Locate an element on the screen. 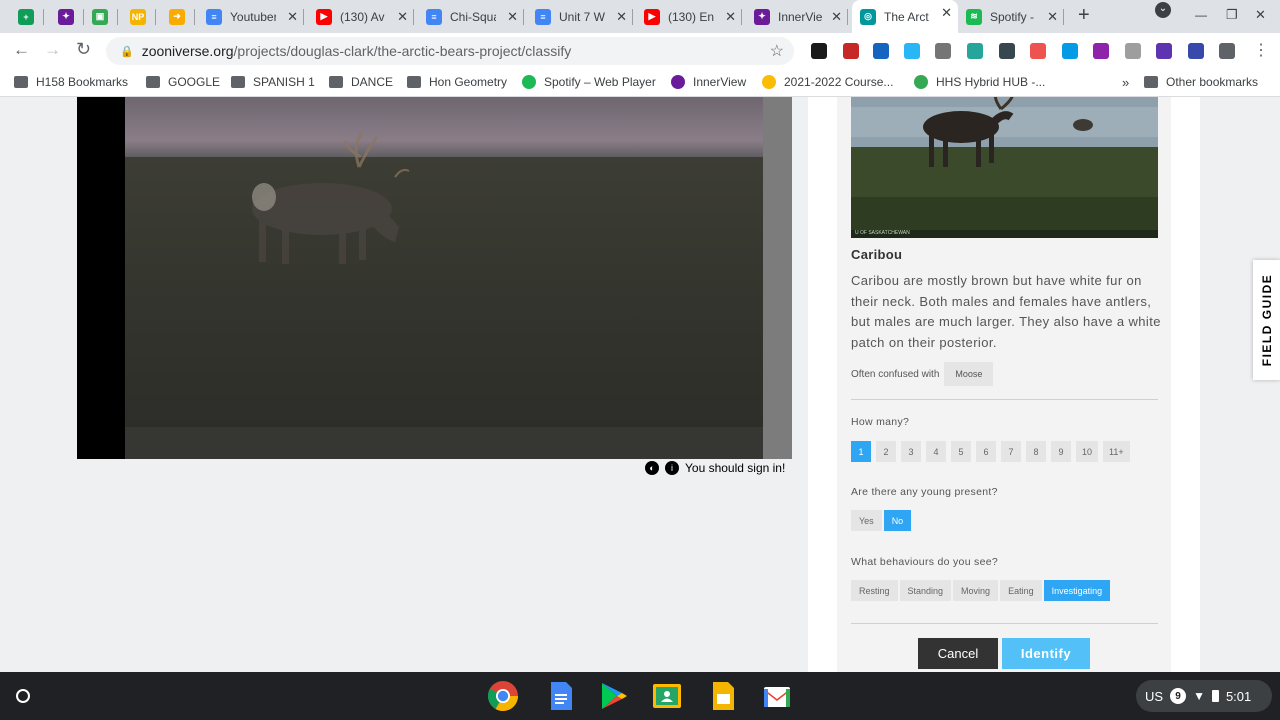 This screenshot has height=720, width=1280. count-option-7: 7 is located at coordinates (1011, 451).